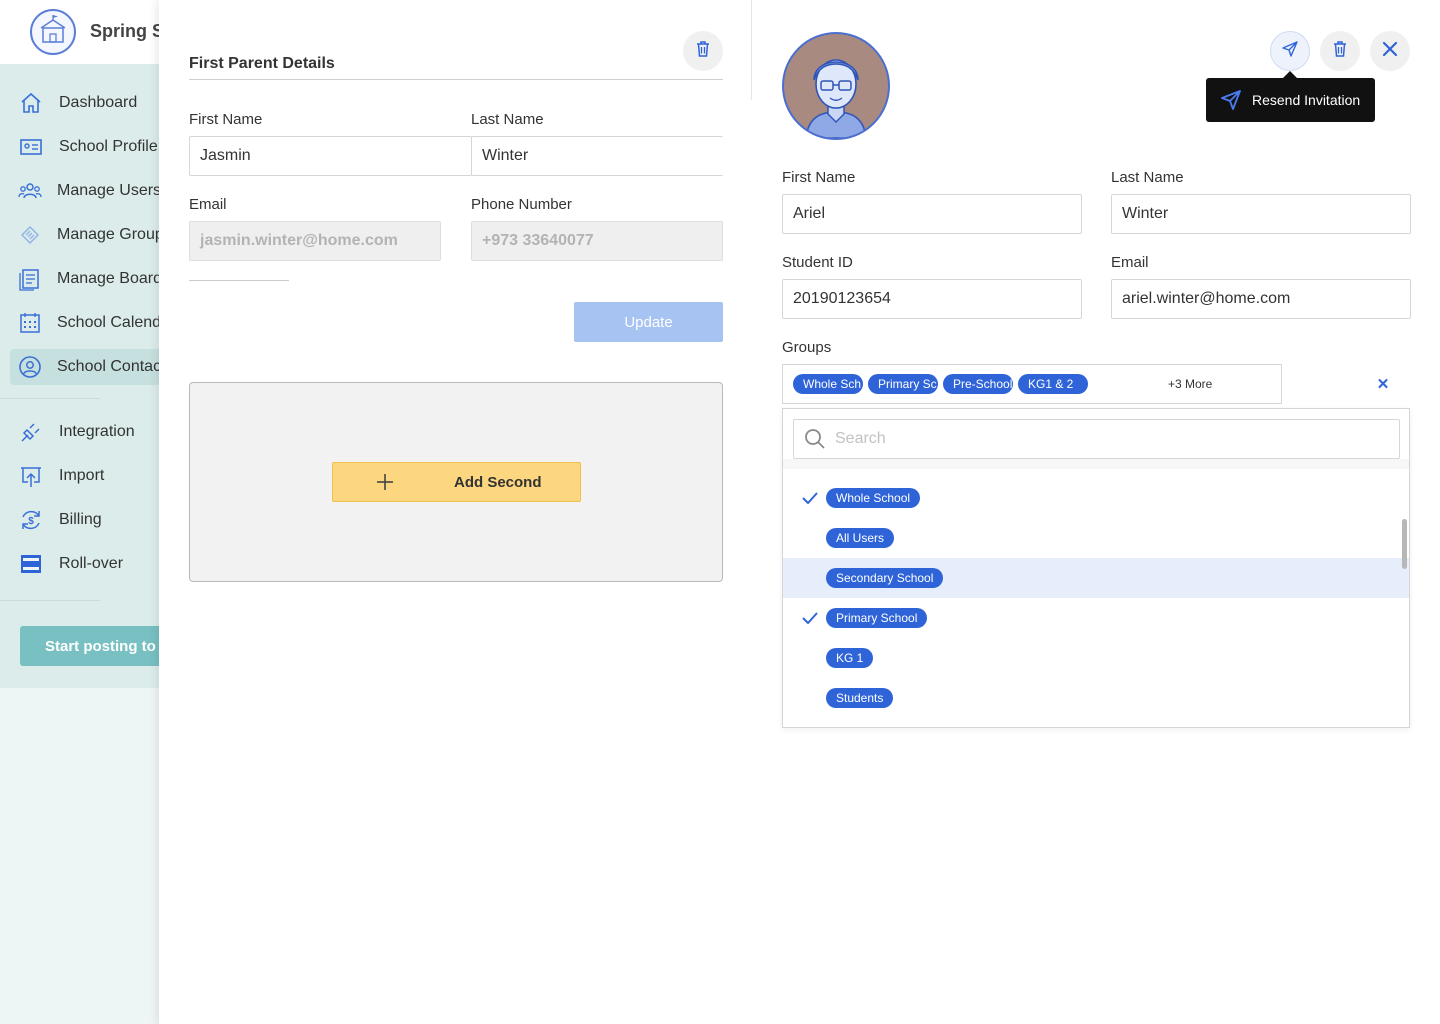 This screenshot has height=1024, width=1440. I want to click on add-second-parent-panel: Add Second, so click(456, 482).